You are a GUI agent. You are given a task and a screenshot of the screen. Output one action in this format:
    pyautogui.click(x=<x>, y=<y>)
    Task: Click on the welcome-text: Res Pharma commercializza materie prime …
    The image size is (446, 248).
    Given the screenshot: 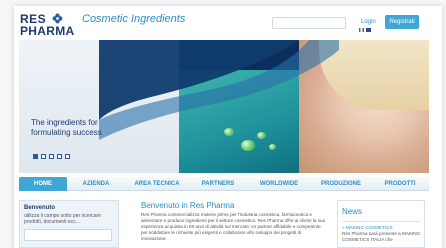 What is the action you would take?
    pyautogui.click(x=233, y=226)
    